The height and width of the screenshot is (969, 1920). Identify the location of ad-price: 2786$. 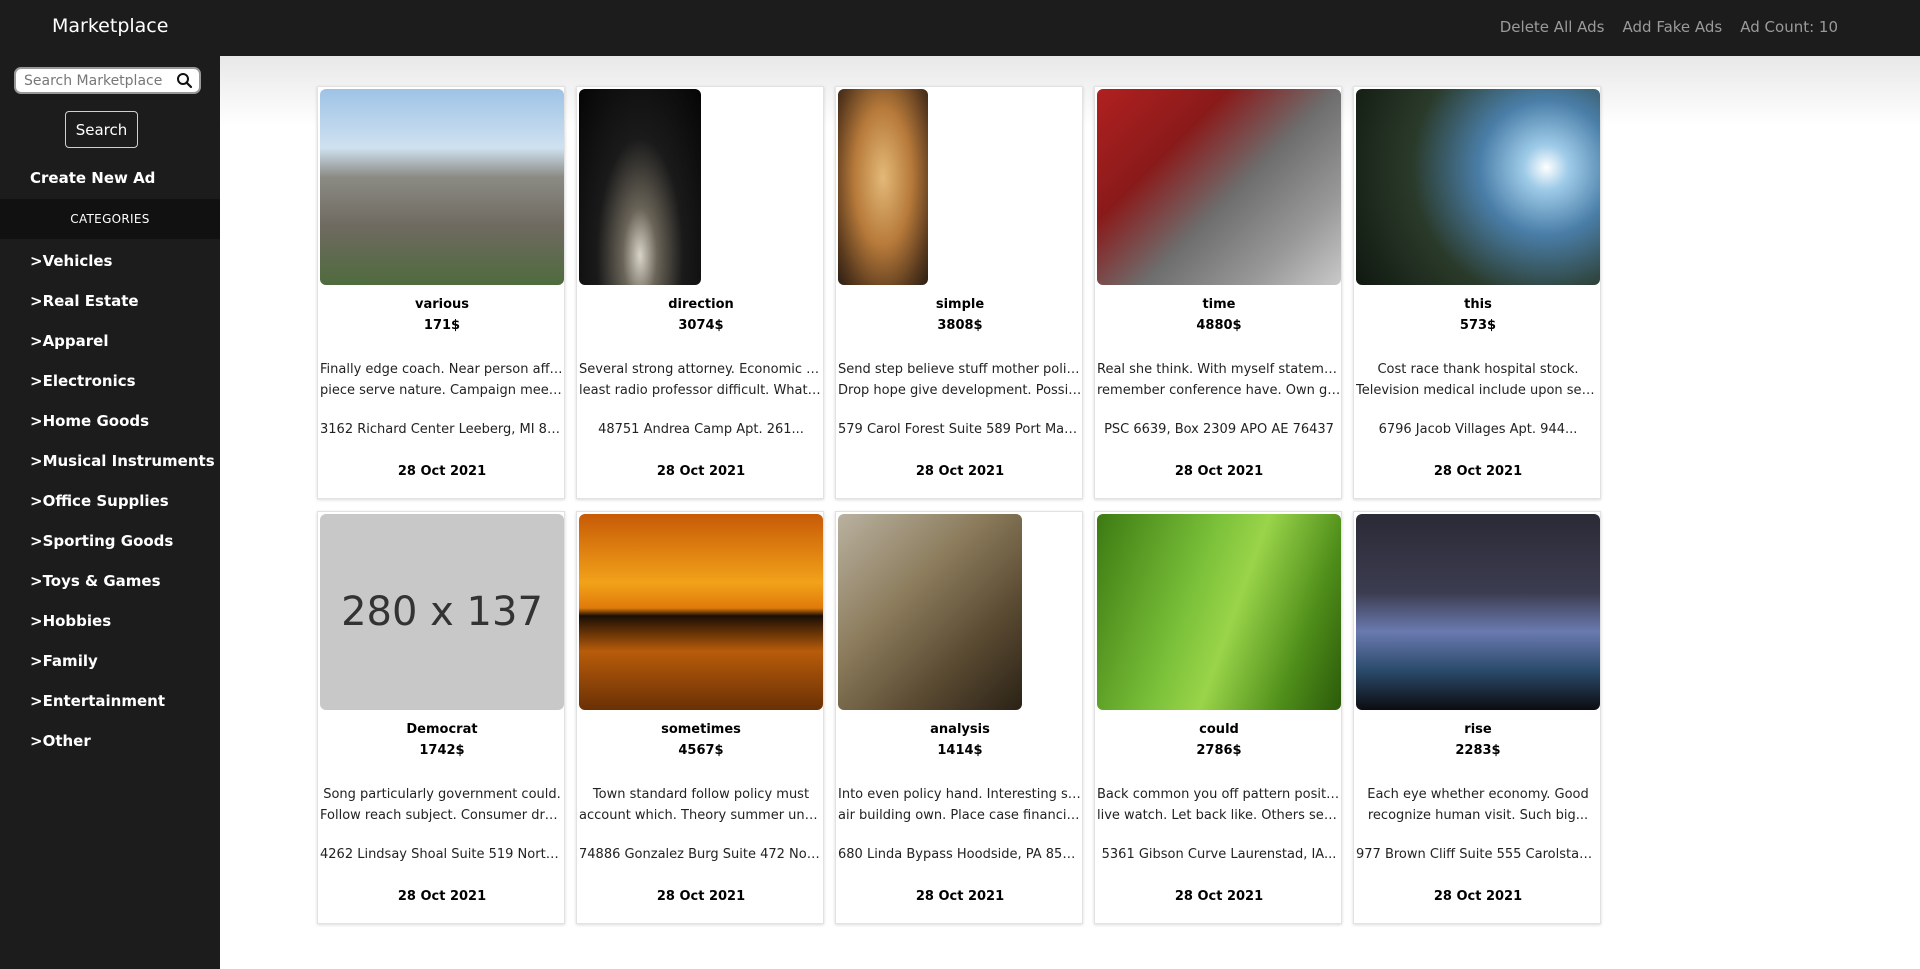
(1219, 750).